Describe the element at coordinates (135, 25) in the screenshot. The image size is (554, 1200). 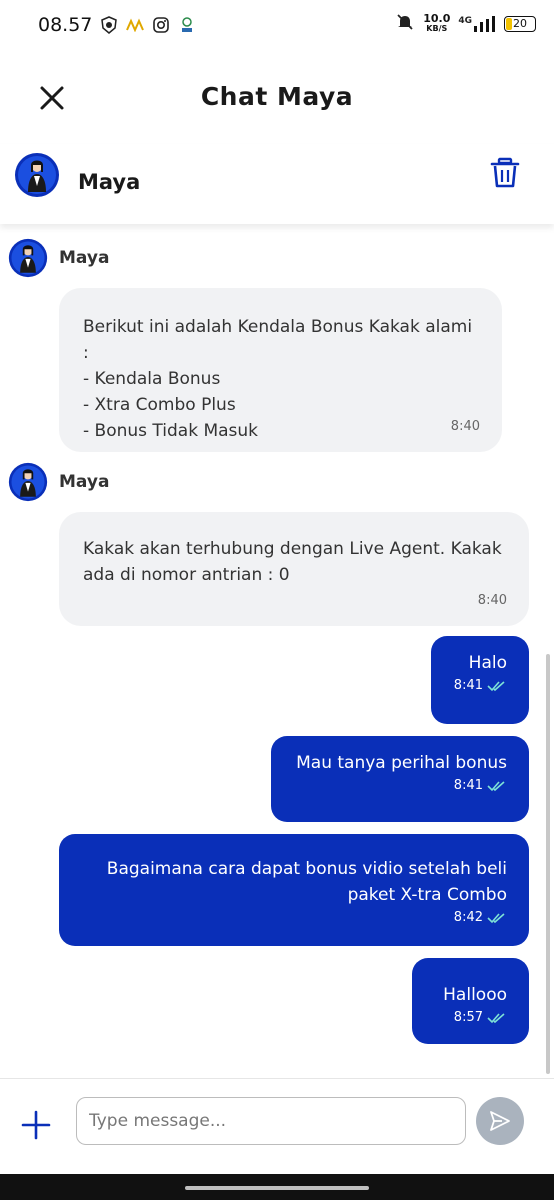
I see `app-logo-icon` at that location.